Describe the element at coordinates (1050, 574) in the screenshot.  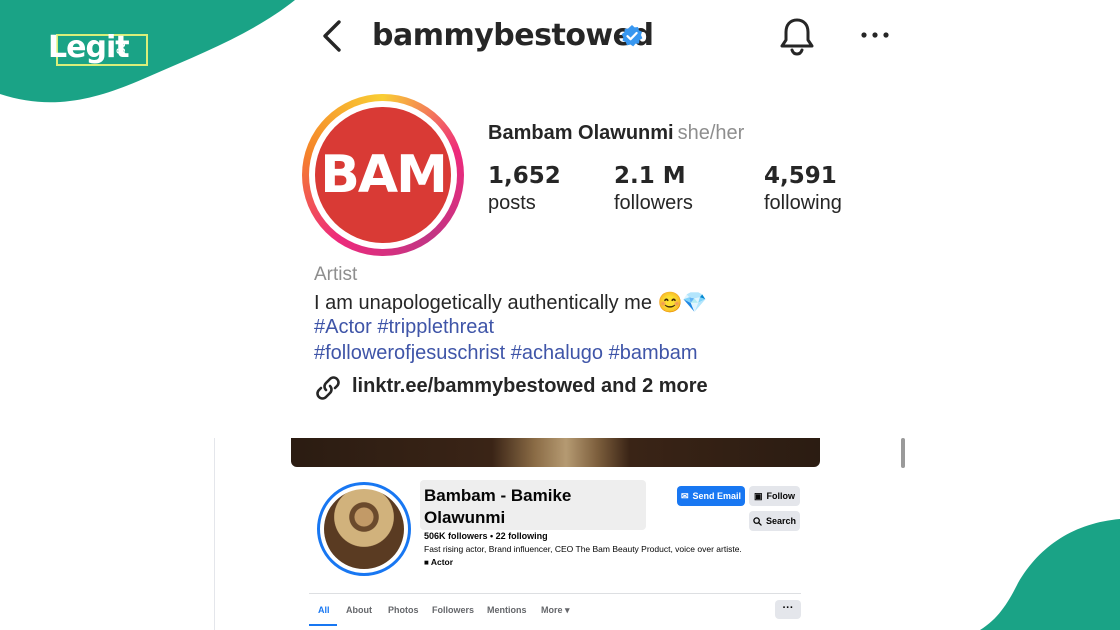
I see `brand-corner-shape-bottom` at that location.